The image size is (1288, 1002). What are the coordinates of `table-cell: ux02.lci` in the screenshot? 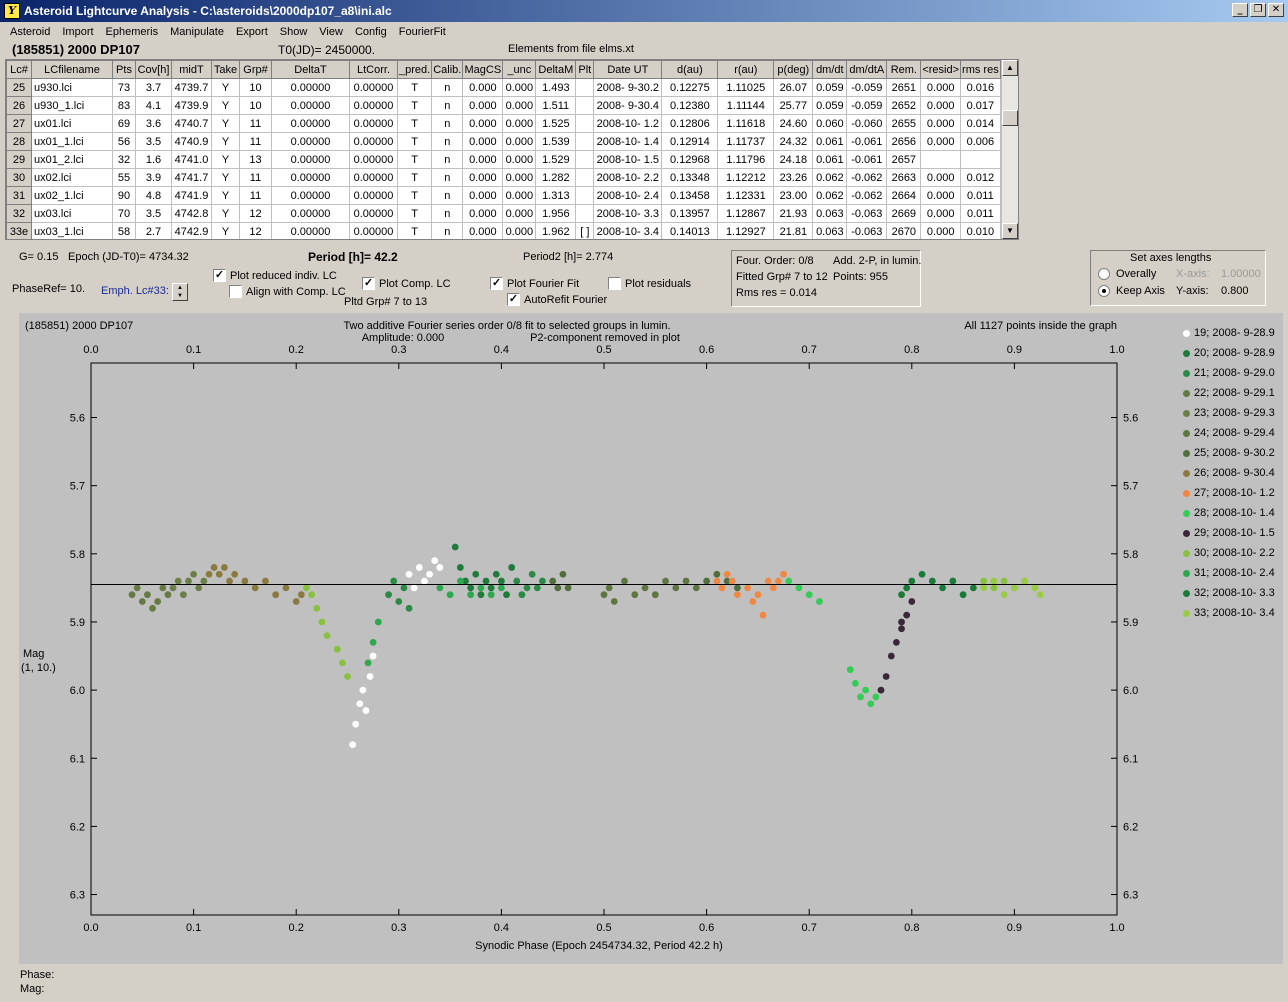 It's located at (72, 177).